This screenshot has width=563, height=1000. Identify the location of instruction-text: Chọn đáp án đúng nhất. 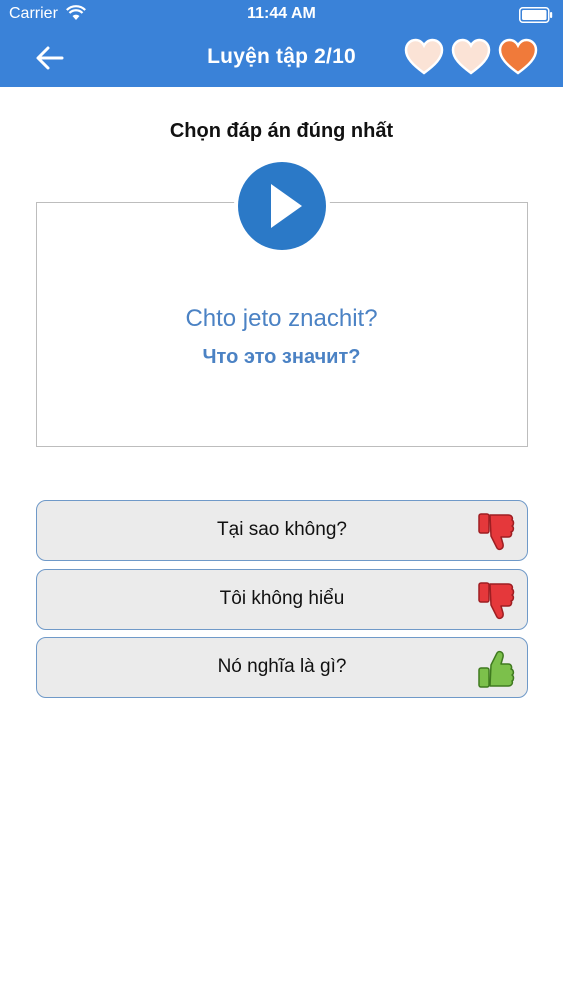
(281, 131).